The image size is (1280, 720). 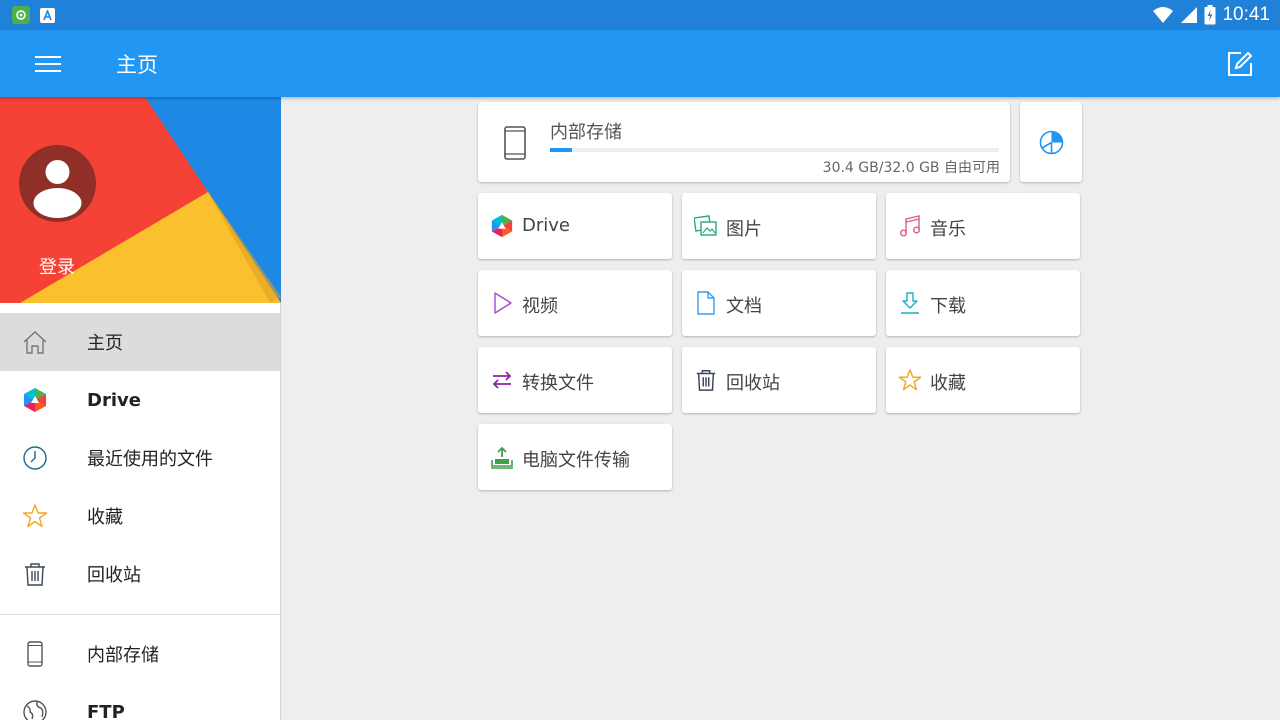 What do you see at coordinates (744, 306) in the screenshot?
I see `tile-label: 文档` at bounding box center [744, 306].